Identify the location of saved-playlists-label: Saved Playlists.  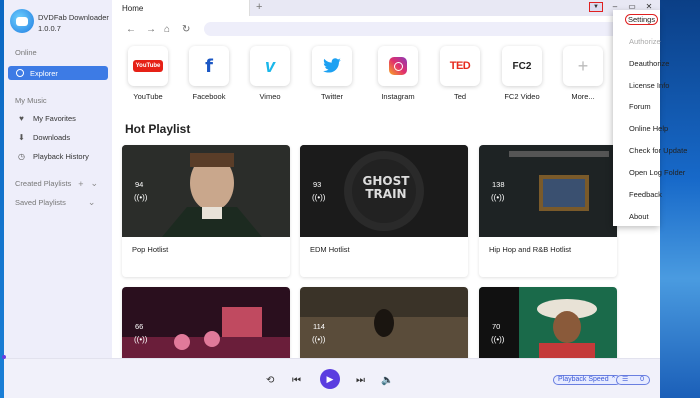
(40, 202).